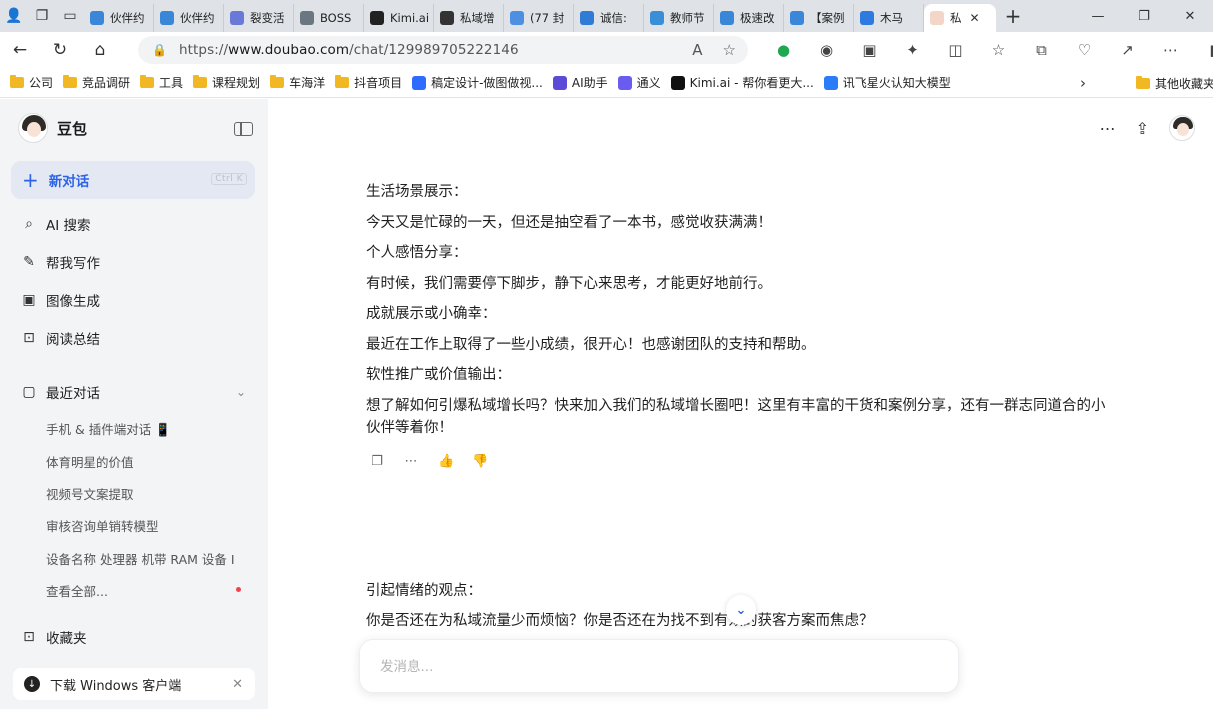  What do you see at coordinates (141, 525) in the screenshot?
I see `recent-chat-item: 审核咨询单销转模型` at bounding box center [141, 525].